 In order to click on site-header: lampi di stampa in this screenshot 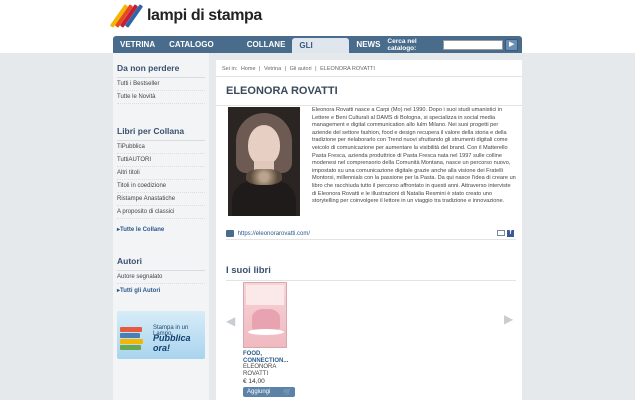, I will do `click(317, 18)`.